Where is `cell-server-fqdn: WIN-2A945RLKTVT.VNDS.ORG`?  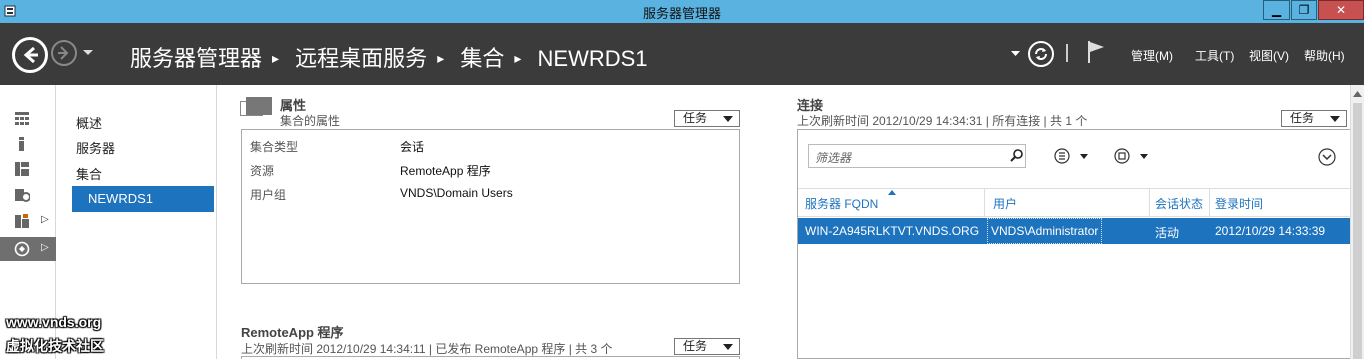
cell-server-fqdn: WIN-2A945RLKTVT.VNDS.ORG is located at coordinates (892, 231).